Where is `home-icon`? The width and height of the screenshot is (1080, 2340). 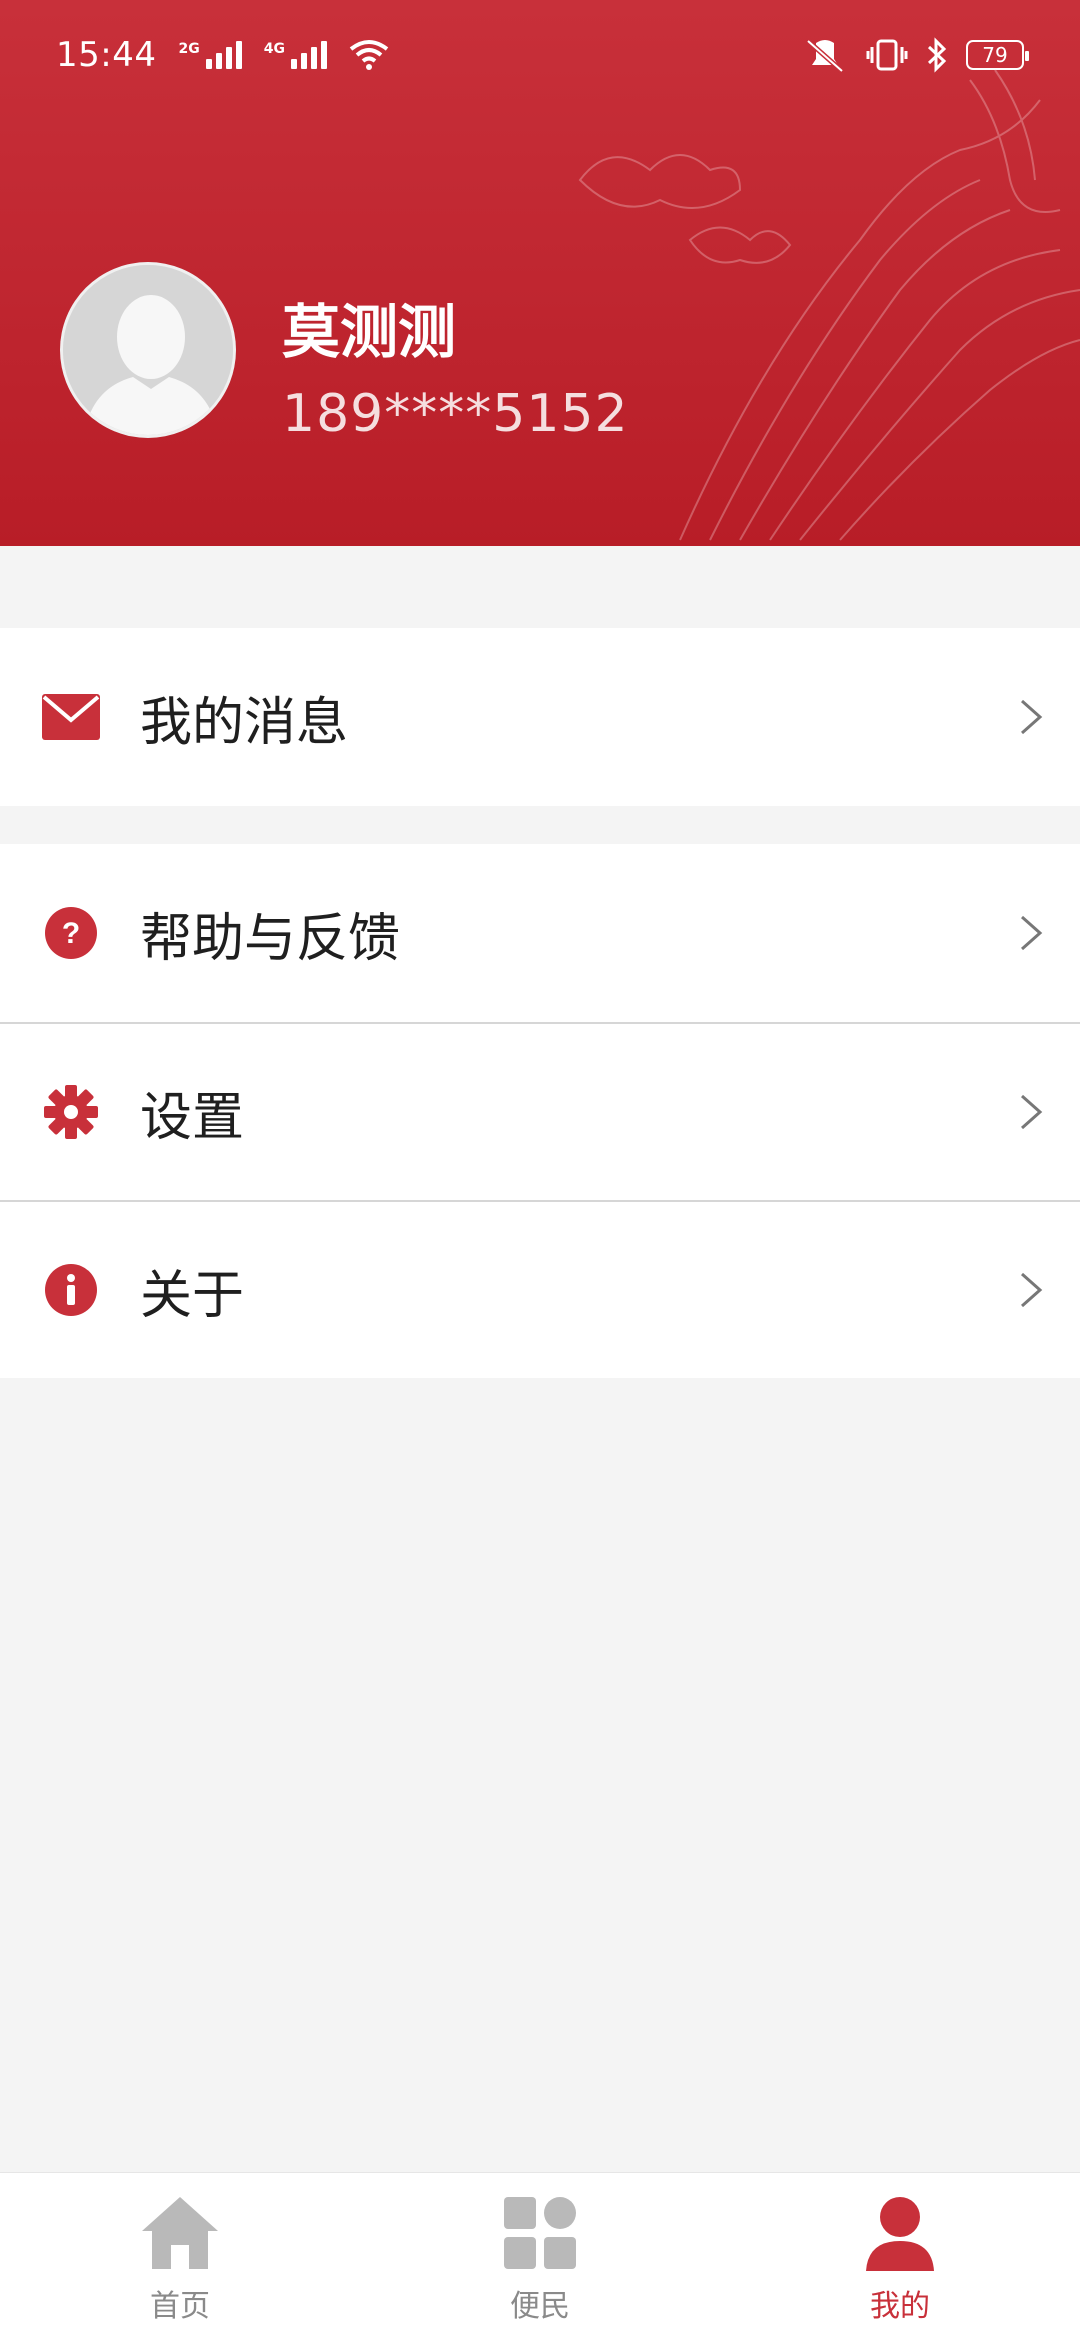
home-icon is located at coordinates (180, 2233).